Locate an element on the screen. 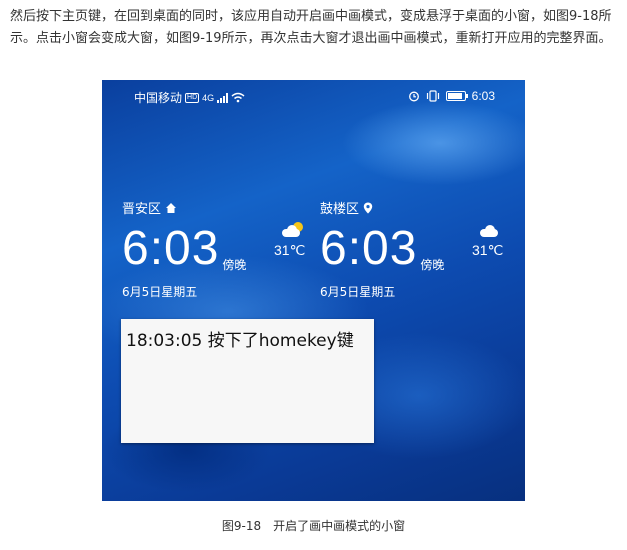  location-label: 鼓楼区 is located at coordinates (340, 209).